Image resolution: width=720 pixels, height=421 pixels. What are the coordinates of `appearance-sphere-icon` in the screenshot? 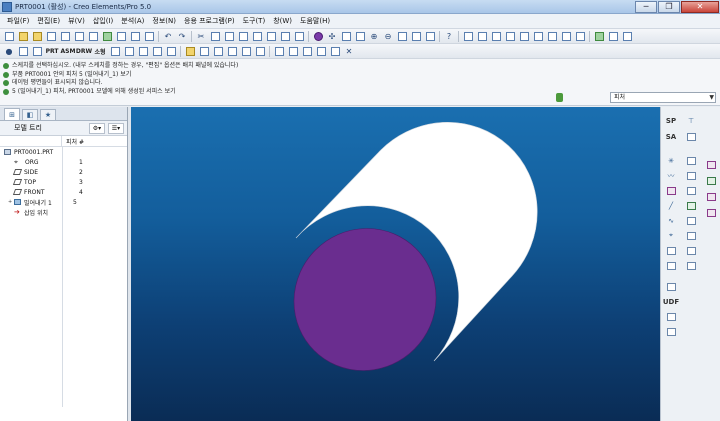 It's located at (318, 36).